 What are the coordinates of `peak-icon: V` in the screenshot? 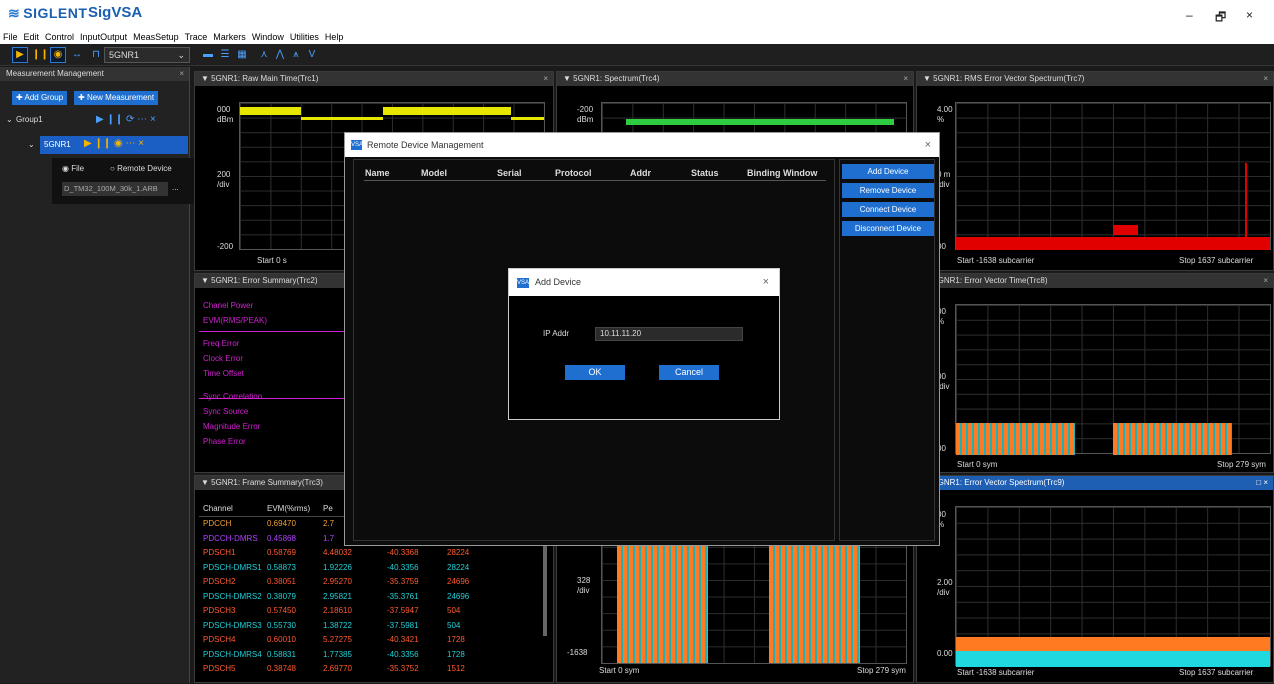 It's located at (312, 55).